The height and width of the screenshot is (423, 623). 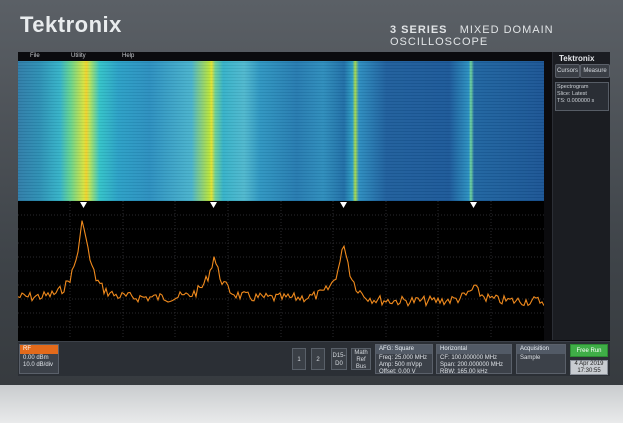 What do you see at coordinates (71, 24) in the screenshot?
I see `brand-logo: Tektronix` at bounding box center [71, 24].